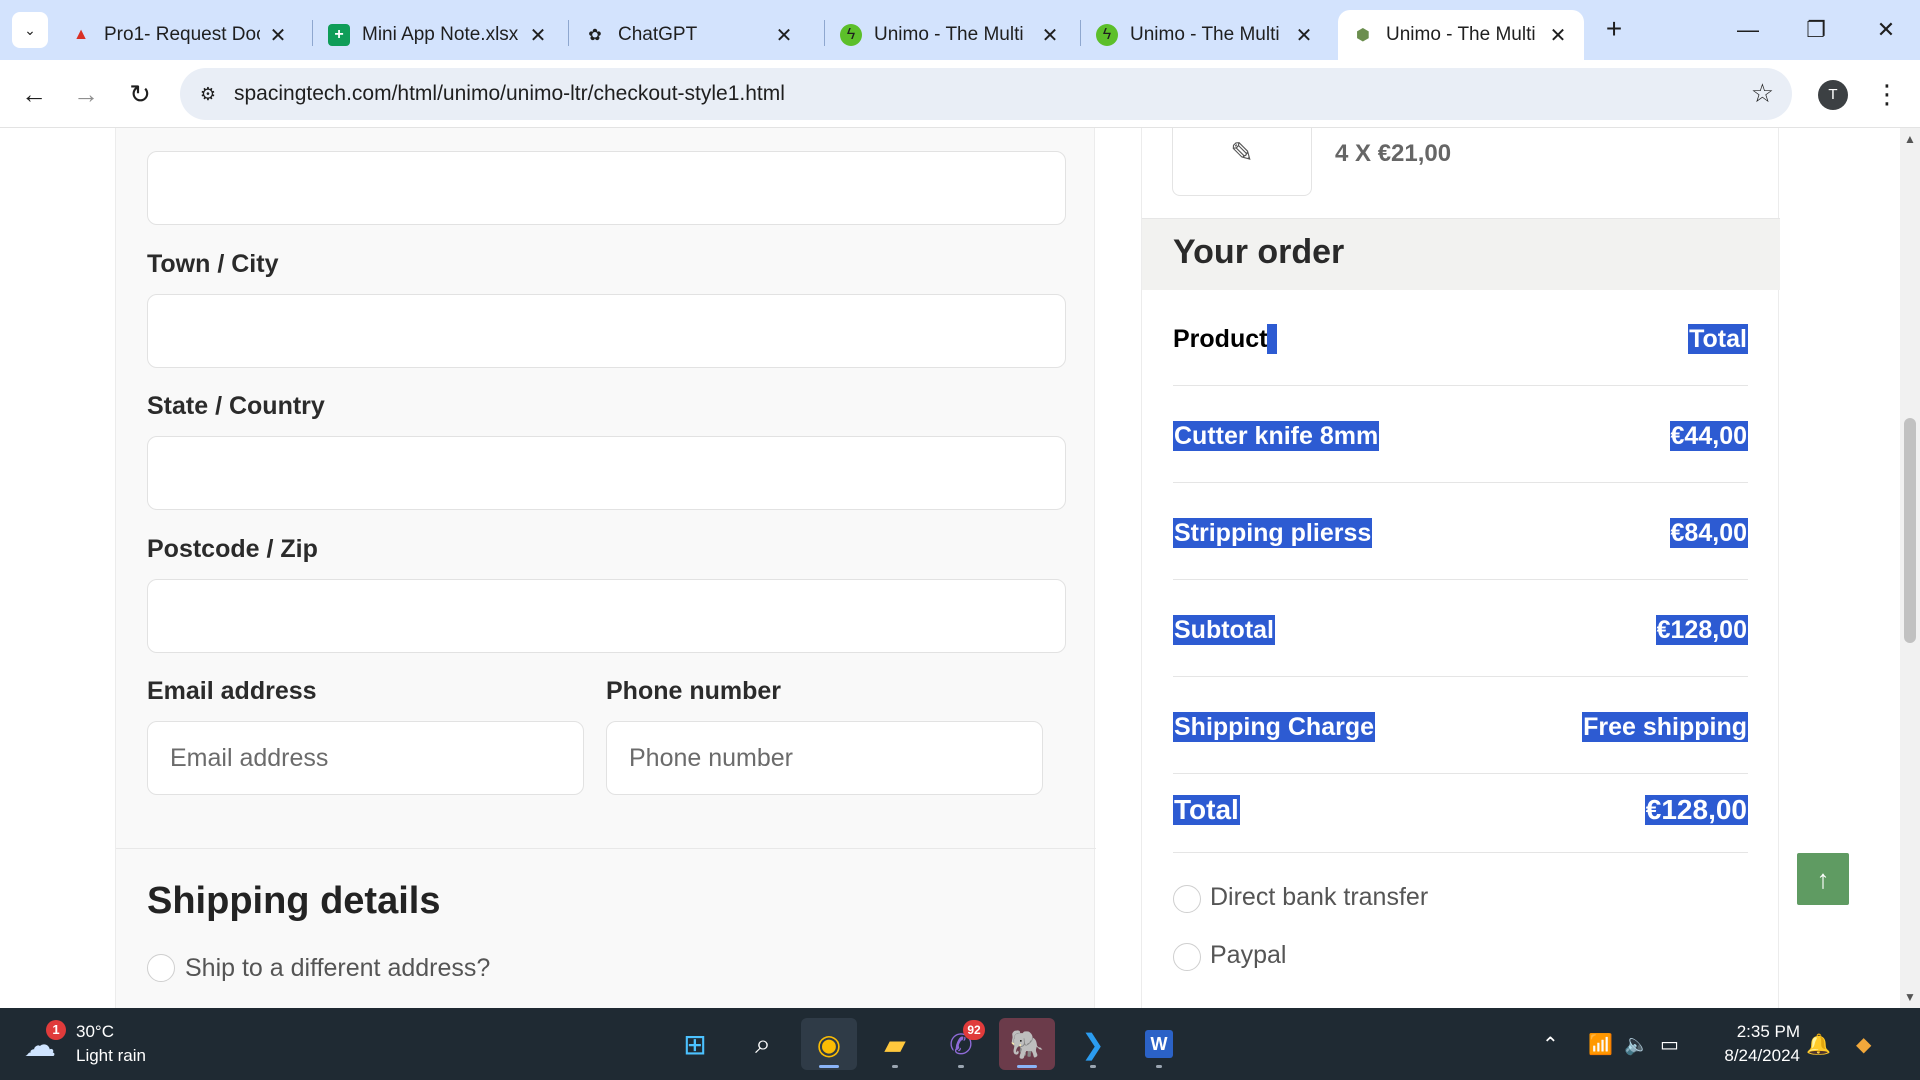  Describe the element at coordinates (1762, 93) in the screenshot. I see `bookmark-star-icon: ☆` at that location.